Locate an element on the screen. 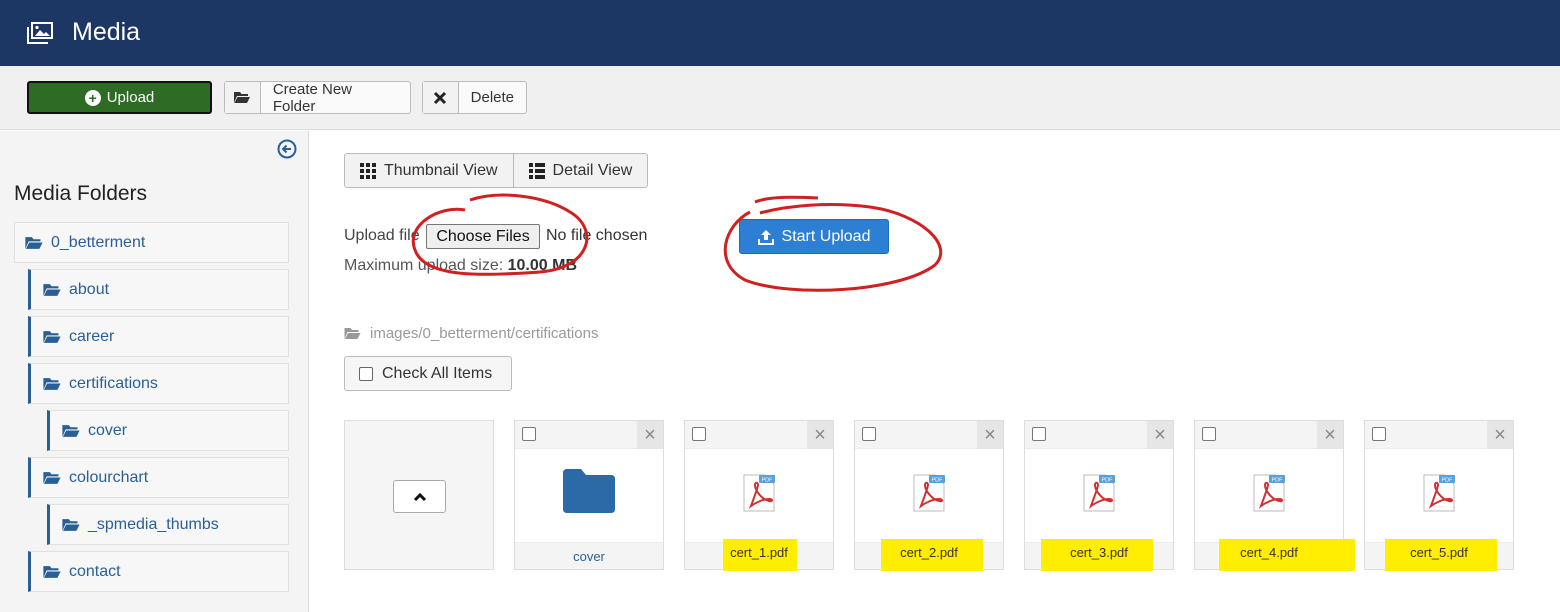 The image size is (1560, 612). page-title: Media is located at coordinates (106, 32).